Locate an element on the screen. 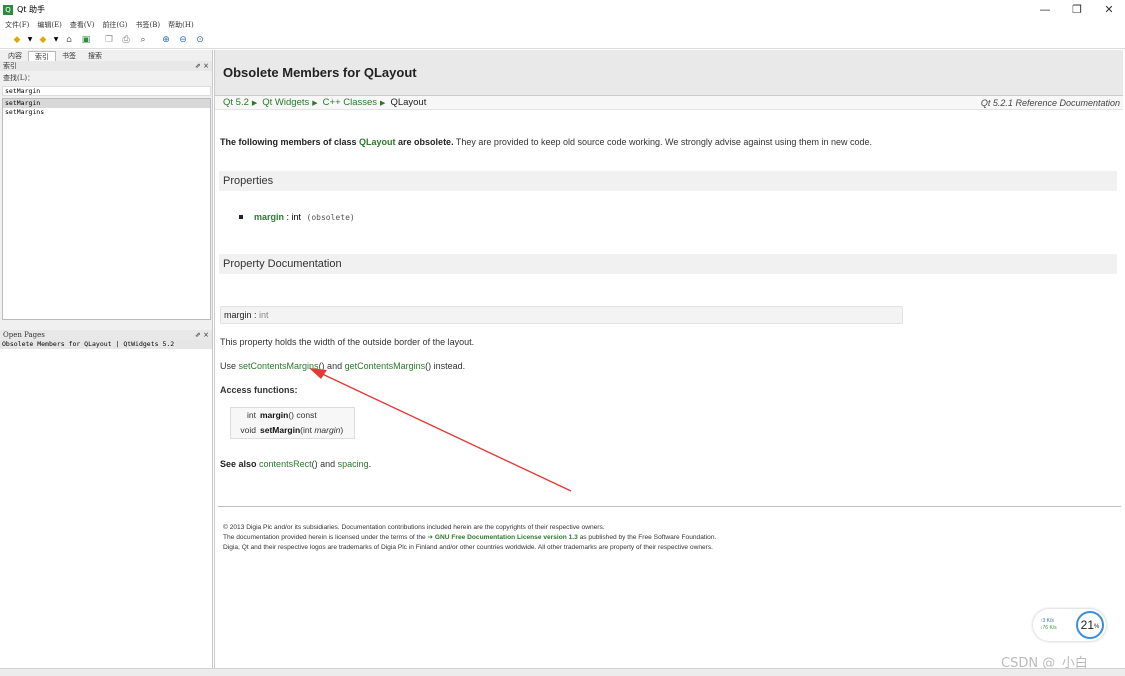  breadcrumb-qt: Qt 5.2 is located at coordinates (236, 102).